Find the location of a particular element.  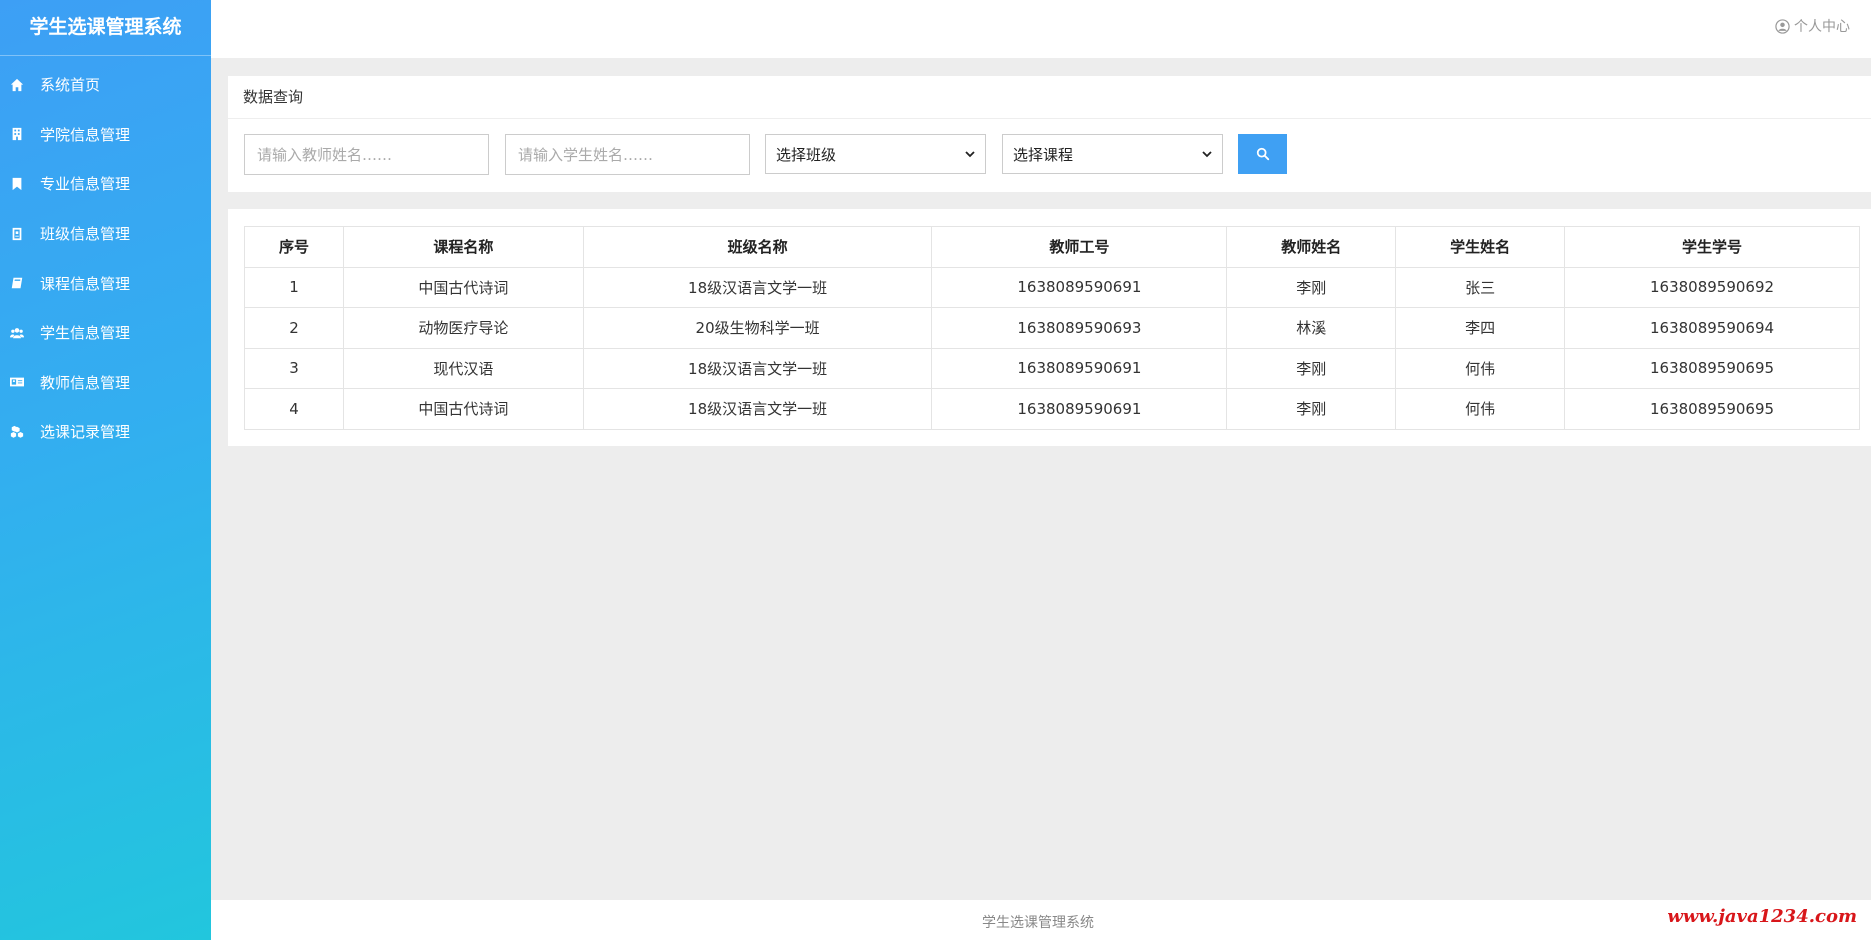

search-icon is located at coordinates (1262, 154).